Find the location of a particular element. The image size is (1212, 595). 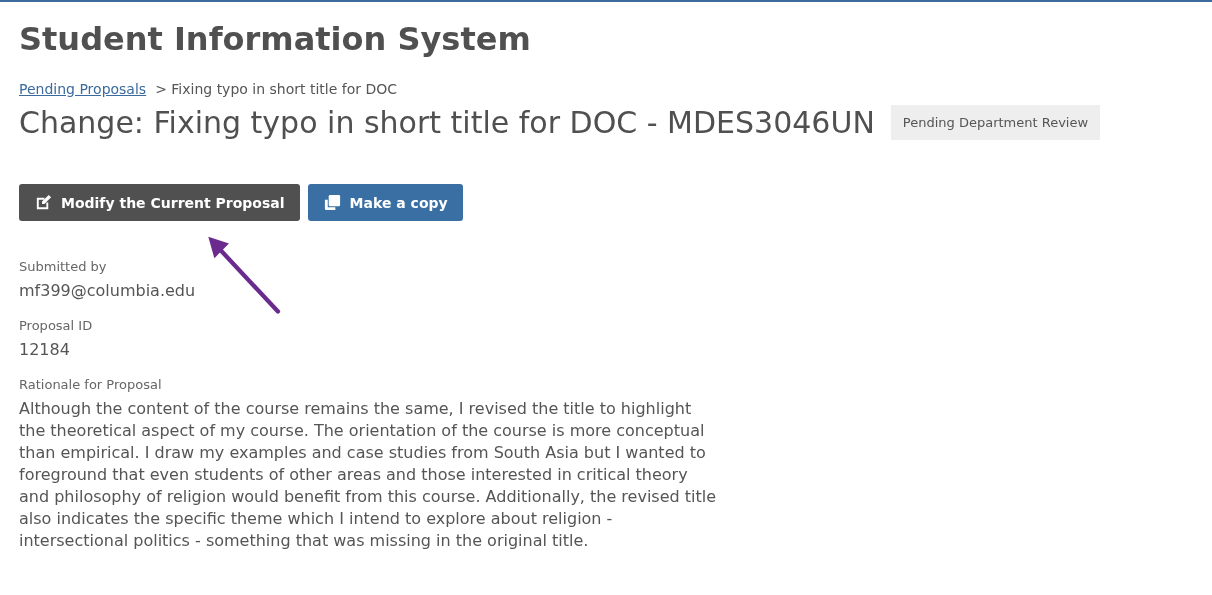

app-title: Student Information System is located at coordinates (275, 39).